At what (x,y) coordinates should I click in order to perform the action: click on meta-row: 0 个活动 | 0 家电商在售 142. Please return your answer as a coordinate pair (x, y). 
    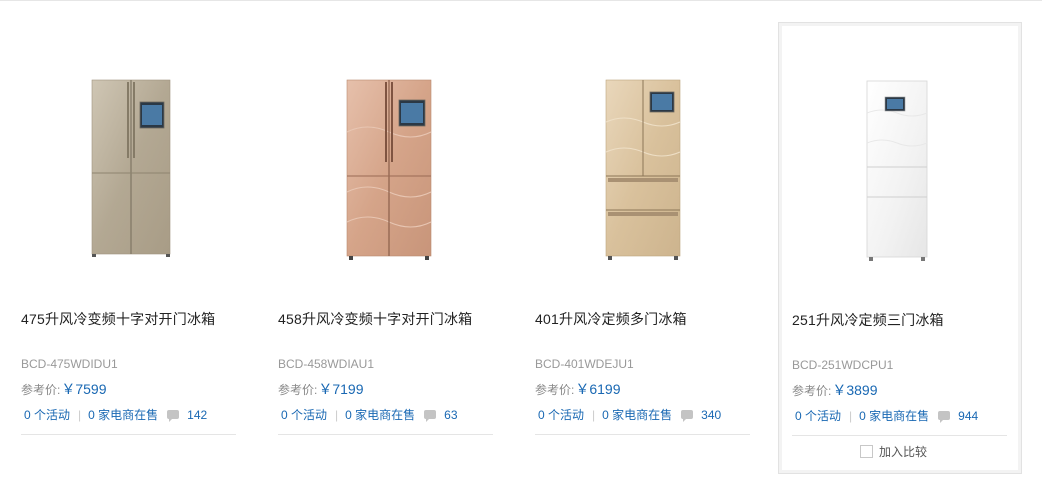
    Looking at the image, I should click on (115, 414).